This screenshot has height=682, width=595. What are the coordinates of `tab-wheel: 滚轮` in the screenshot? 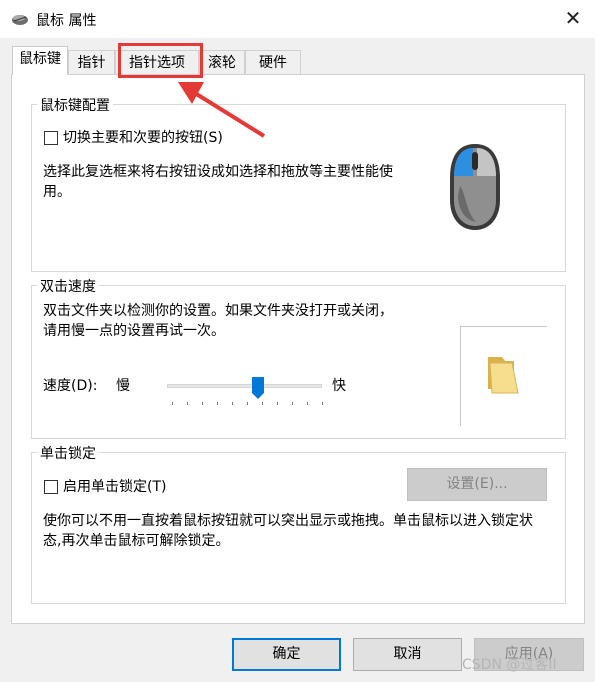 It's located at (222, 62).